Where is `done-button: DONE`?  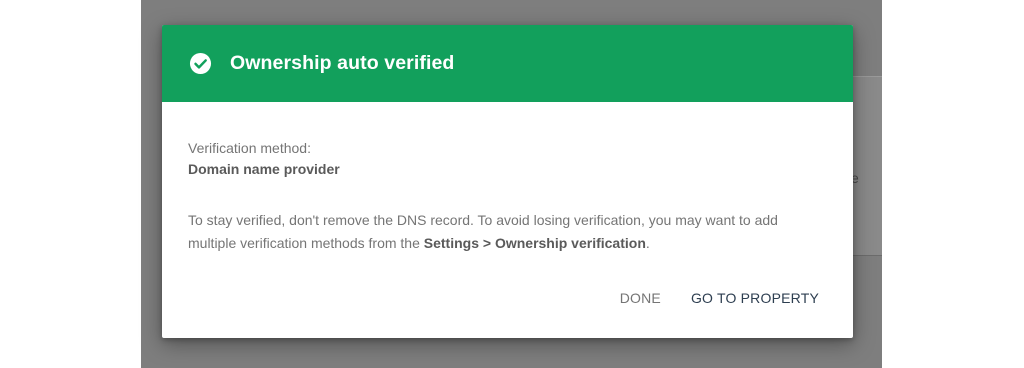
done-button: DONE is located at coordinates (640, 298).